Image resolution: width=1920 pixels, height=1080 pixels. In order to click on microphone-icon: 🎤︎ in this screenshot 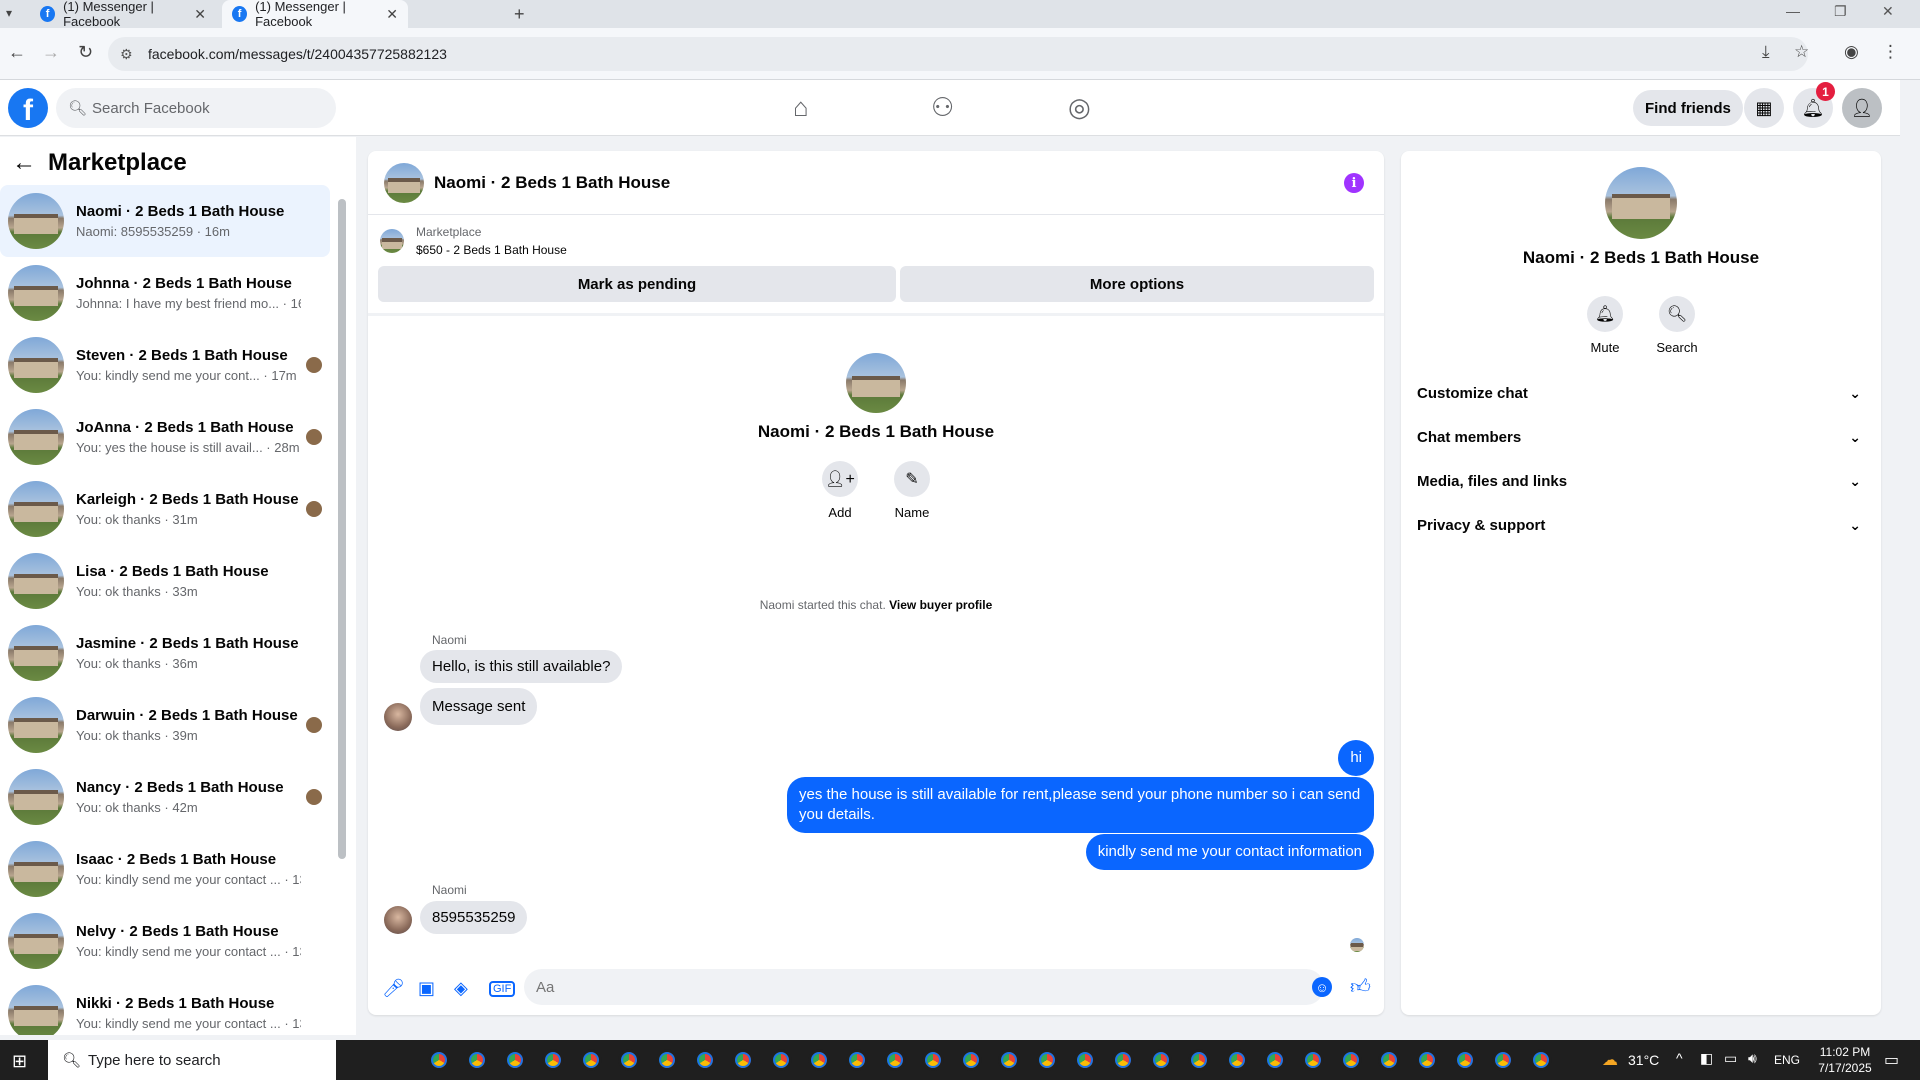, I will do `click(393, 988)`.